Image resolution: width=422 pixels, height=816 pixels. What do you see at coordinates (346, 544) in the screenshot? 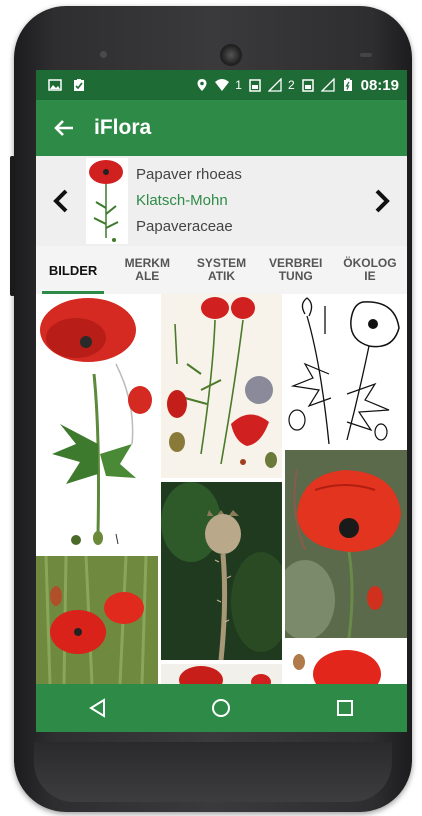
I see `red-poppy-flower-photo` at bounding box center [346, 544].